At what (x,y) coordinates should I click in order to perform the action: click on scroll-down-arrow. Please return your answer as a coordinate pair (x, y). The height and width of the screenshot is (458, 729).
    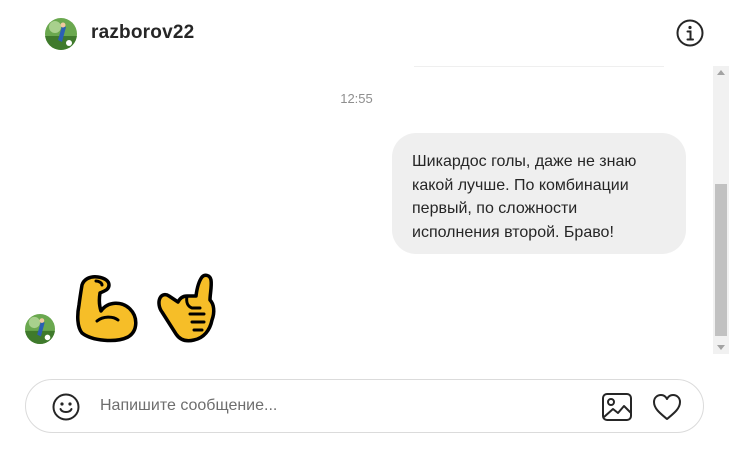
    Looking at the image, I should click on (721, 347).